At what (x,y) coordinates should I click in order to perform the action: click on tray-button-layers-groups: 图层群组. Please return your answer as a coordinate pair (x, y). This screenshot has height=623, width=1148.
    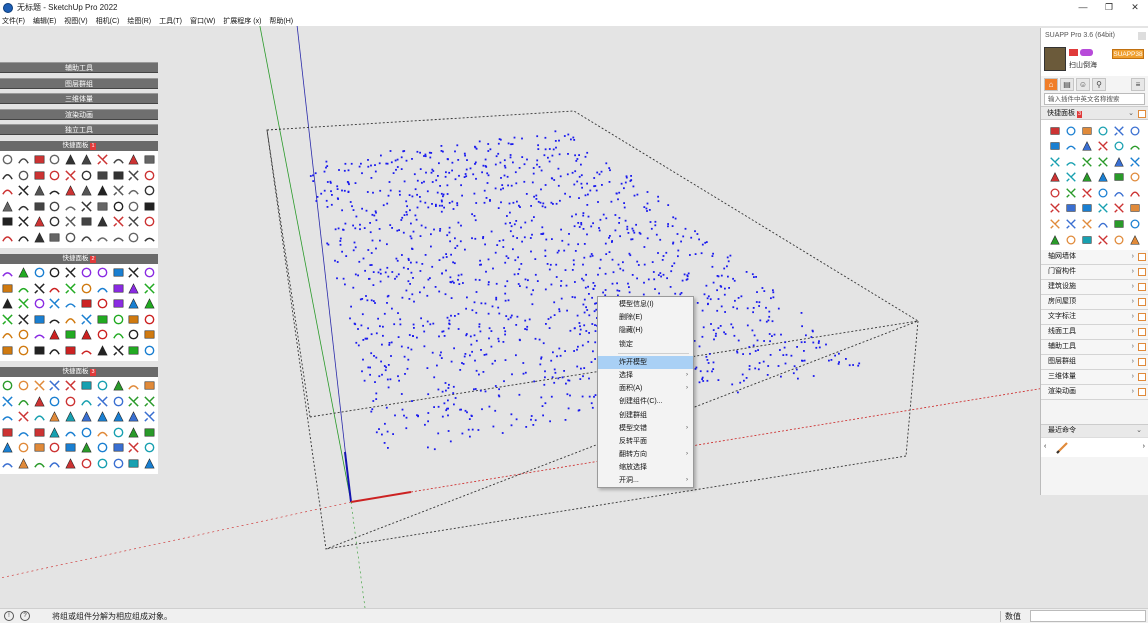
    Looking at the image, I should click on (79, 83).